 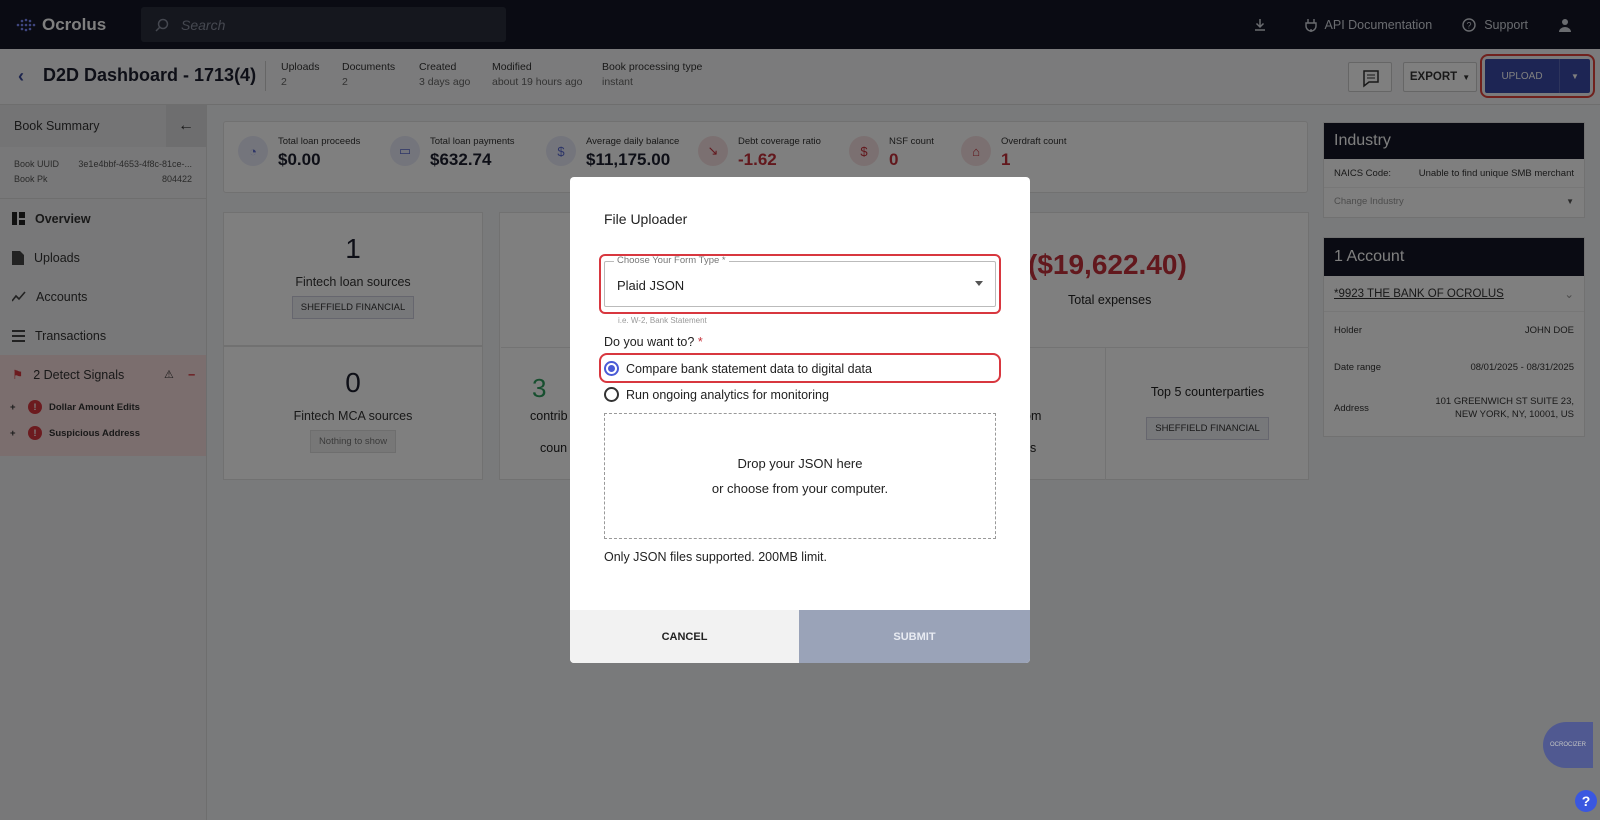 What do you see at coordinates (914, 636) in the screenshot?
I see `submit-button: SUBMIT` at bounding box center [914, 636].